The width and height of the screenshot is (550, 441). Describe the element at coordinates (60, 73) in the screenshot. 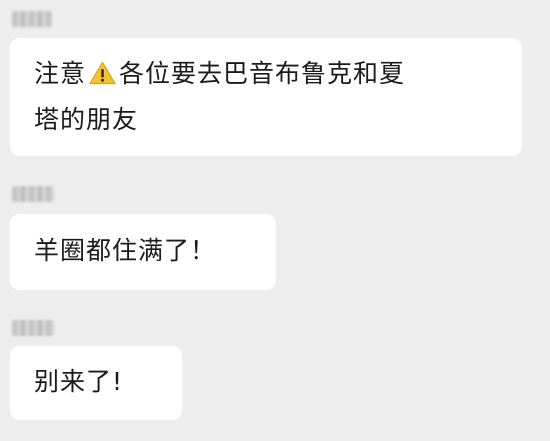

I see `message-text-part: 注意` at that location.